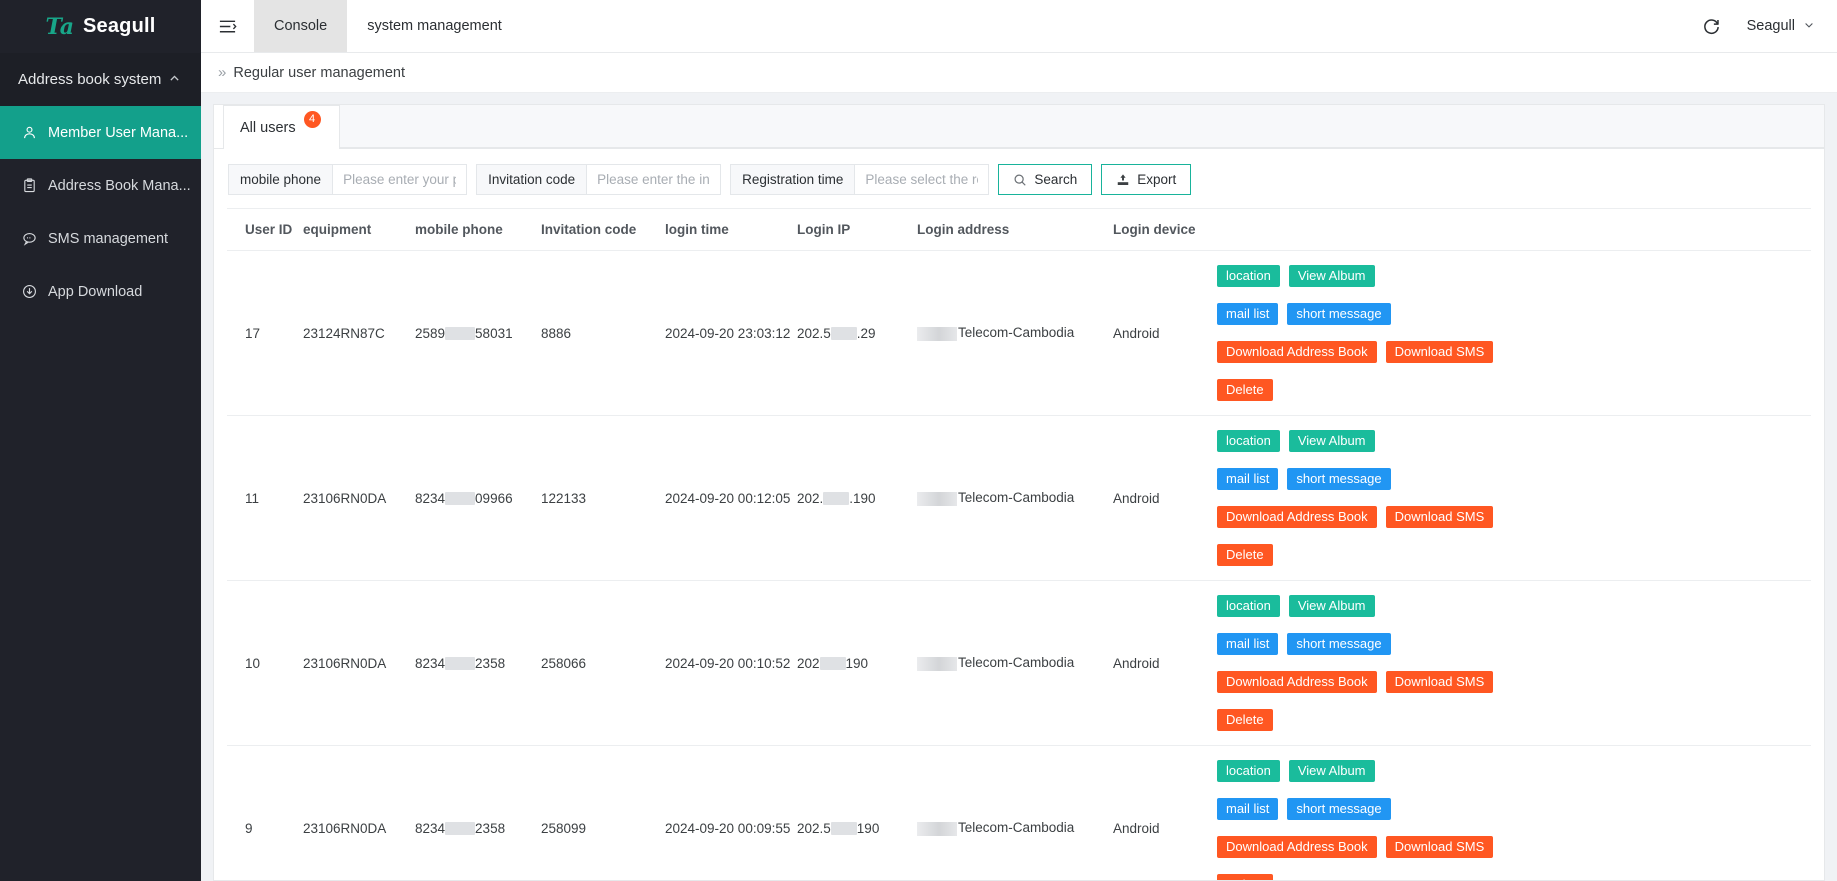 The height and width of the screenshot is (881, 1837). I want to click on cell-user-id: 11, so click(265, 498).